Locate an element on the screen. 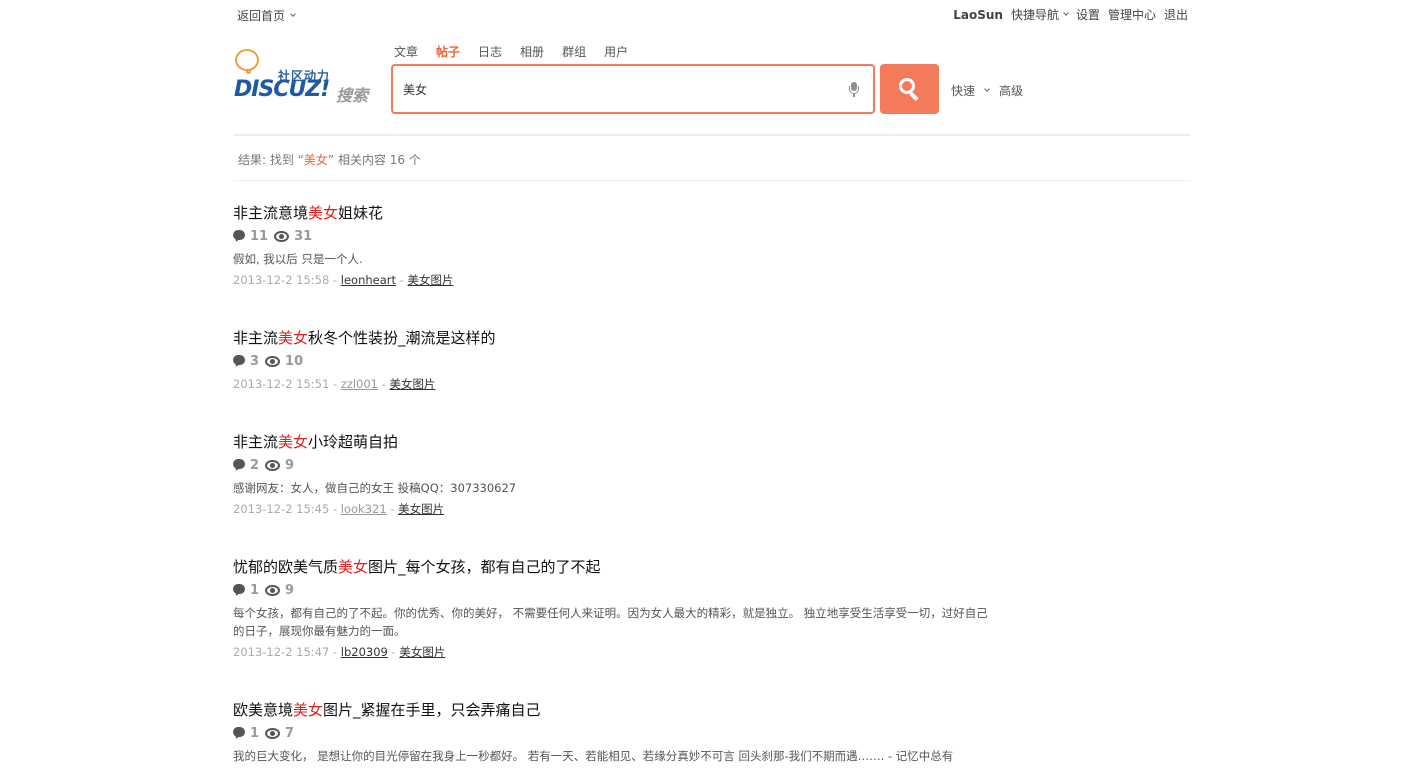 The height and width of the screenshot is (770, 1425). search-type-tabs: 文章 帖子 日志 相册 群组 用户 is located at coordinates (511, 51).